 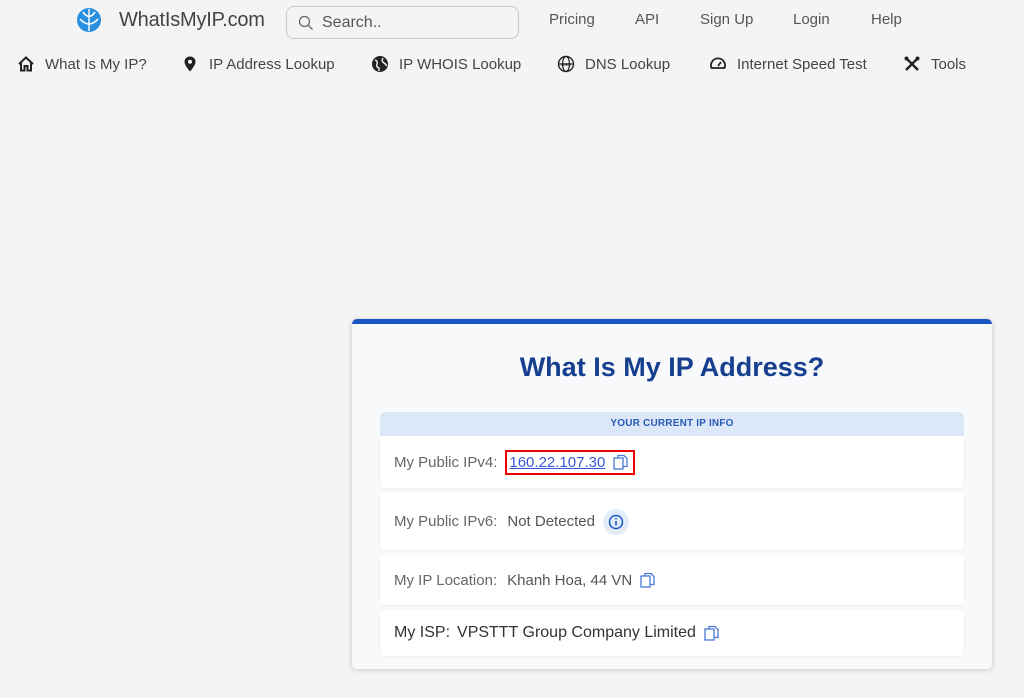 What do you see at coordinates (718, 64) in the screenshot?
I see `speedometer-icon` at bounding box center [718, 64].